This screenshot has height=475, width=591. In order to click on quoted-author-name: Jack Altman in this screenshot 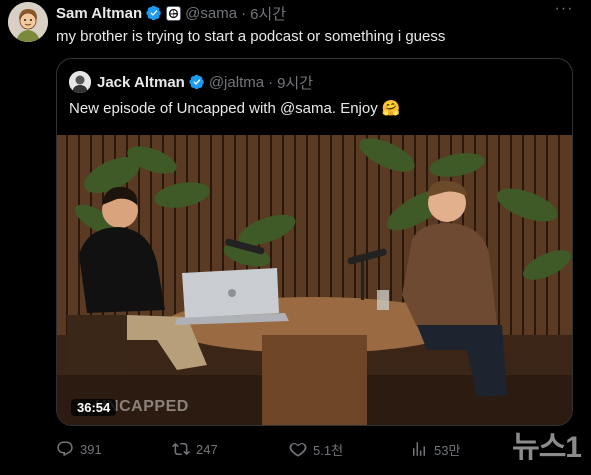, I will do `click(141, 82)`.